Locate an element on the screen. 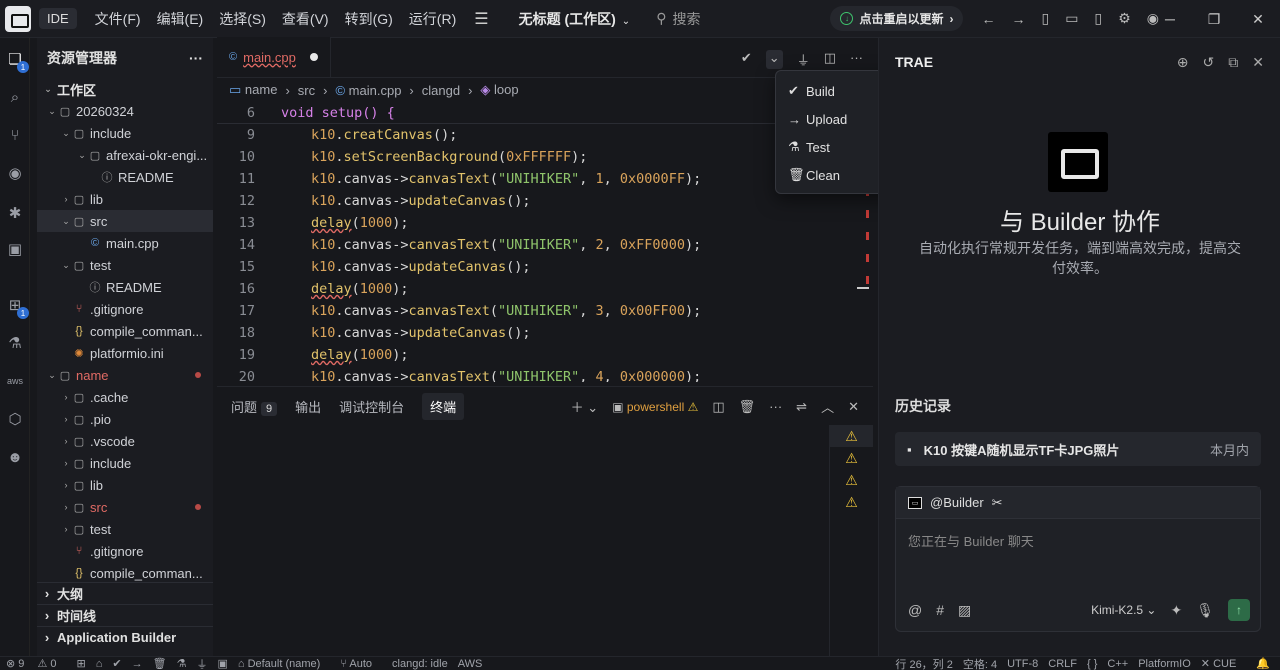  clangd-status: clangd: idle is located at coordinates (420, 664).